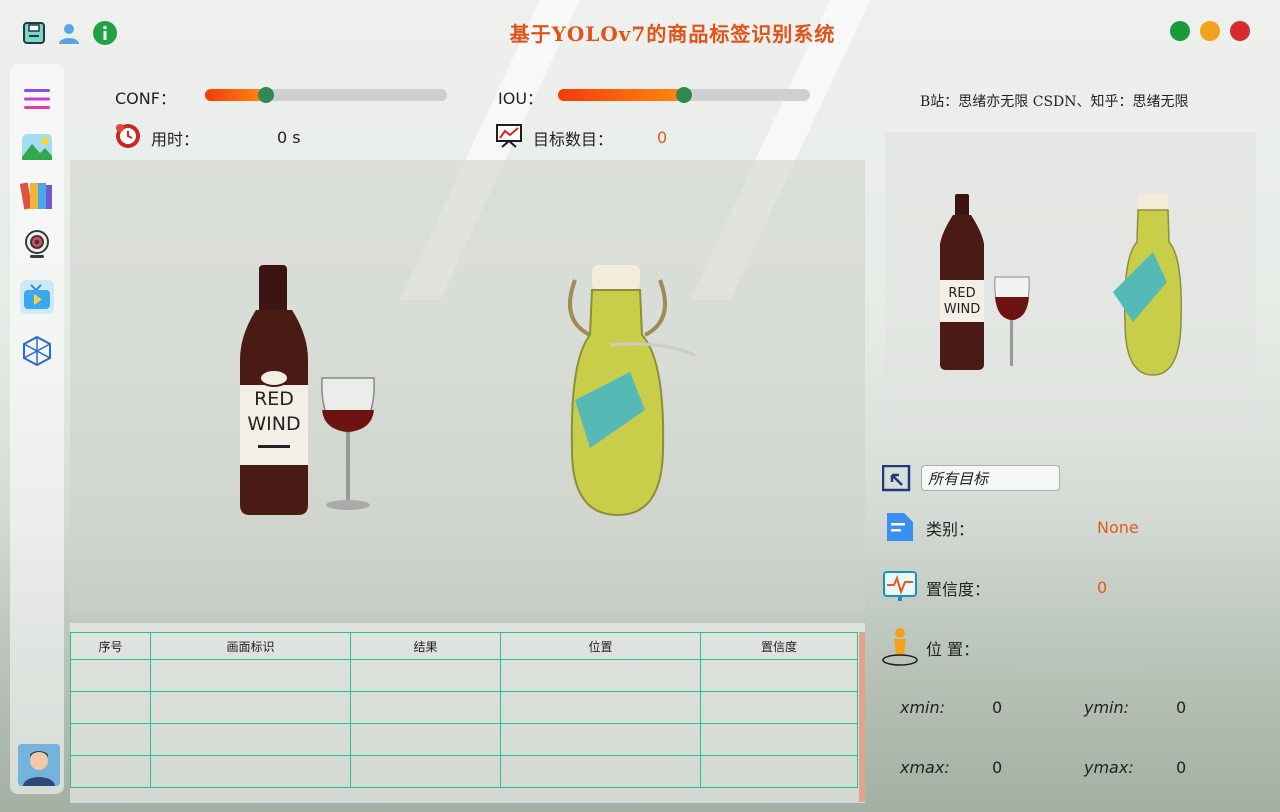  Describe the element at coordinates (37, 99) in the screenshot. I see `menu-icon` at that location.